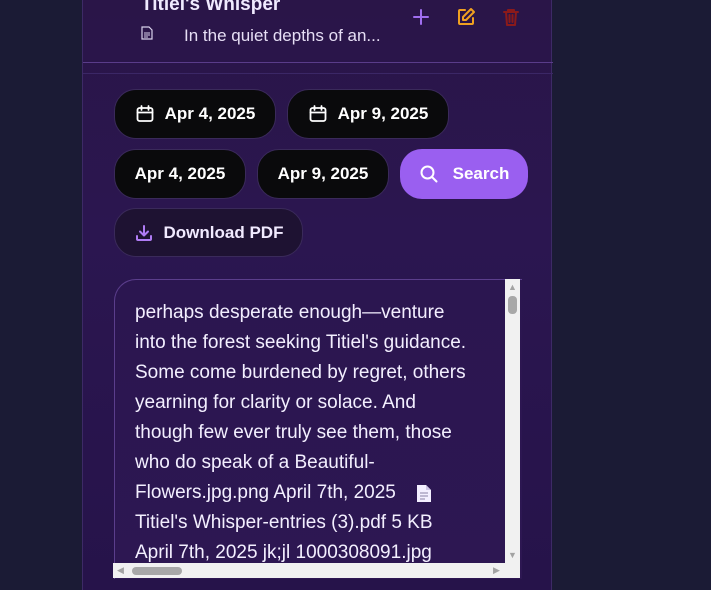  I want to click on horizontal-scrollbar: ◀ ▶, so click(316, 570).